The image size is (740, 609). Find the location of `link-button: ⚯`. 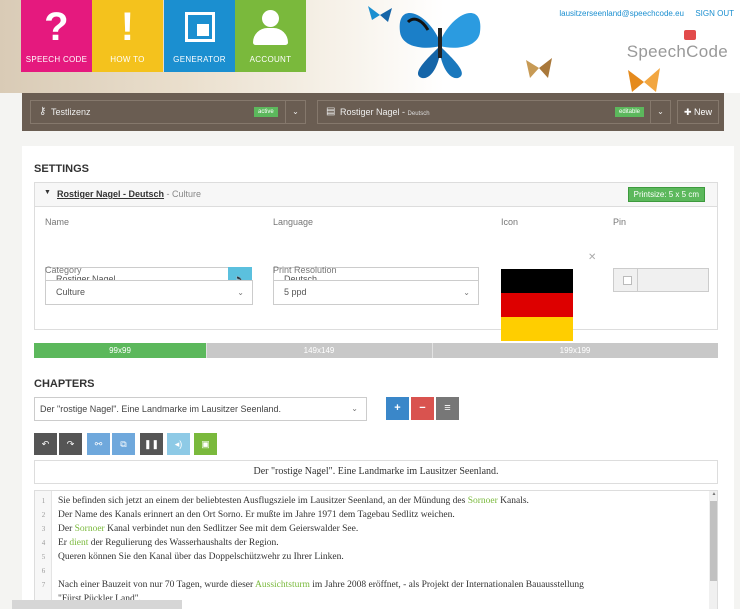

link-button: ⚯ is located at coordinates (98, 444).